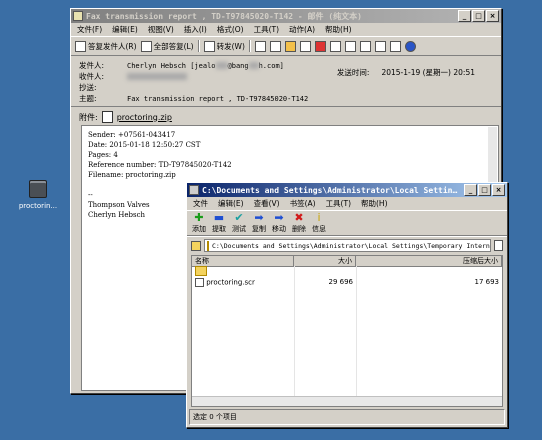 This screenshot has width=542, height=440. What do you see at coordinates (199, 229) in the screenshot?
I see `toolbar-label: 添加` at bounding box center [199, 229].